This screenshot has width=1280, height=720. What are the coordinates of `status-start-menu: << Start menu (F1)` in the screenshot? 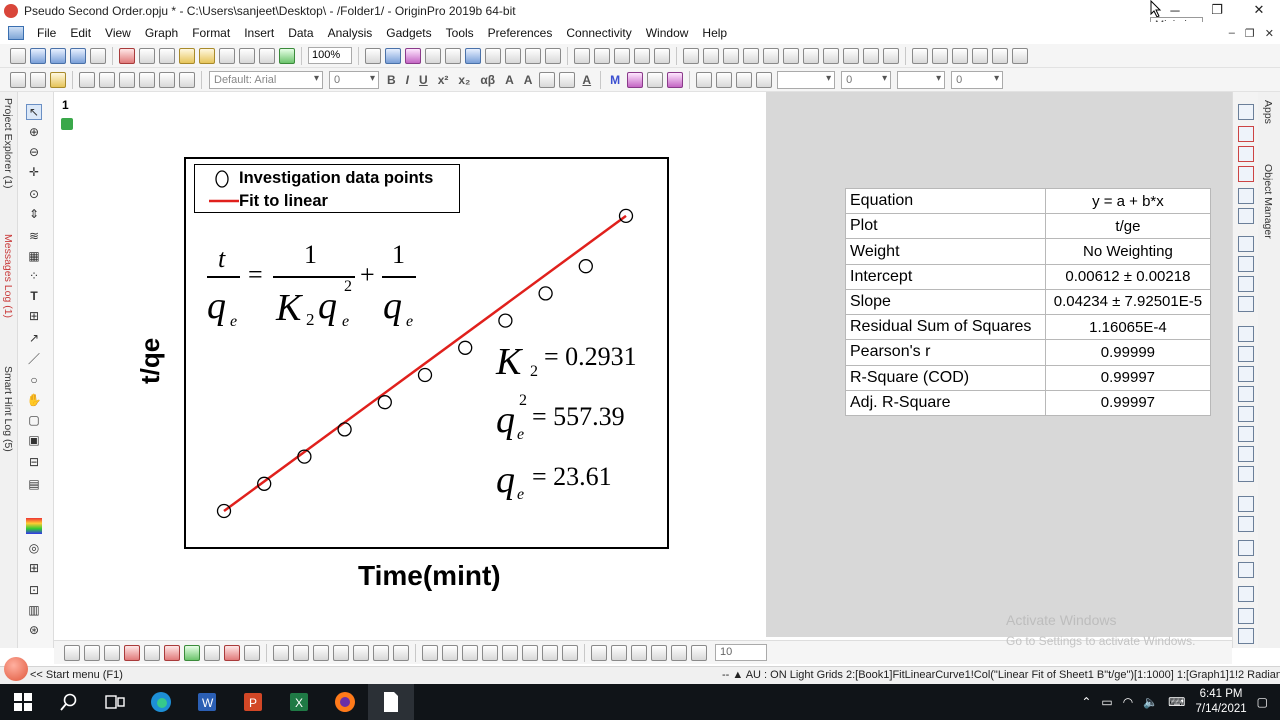 It's located at (76, 675).